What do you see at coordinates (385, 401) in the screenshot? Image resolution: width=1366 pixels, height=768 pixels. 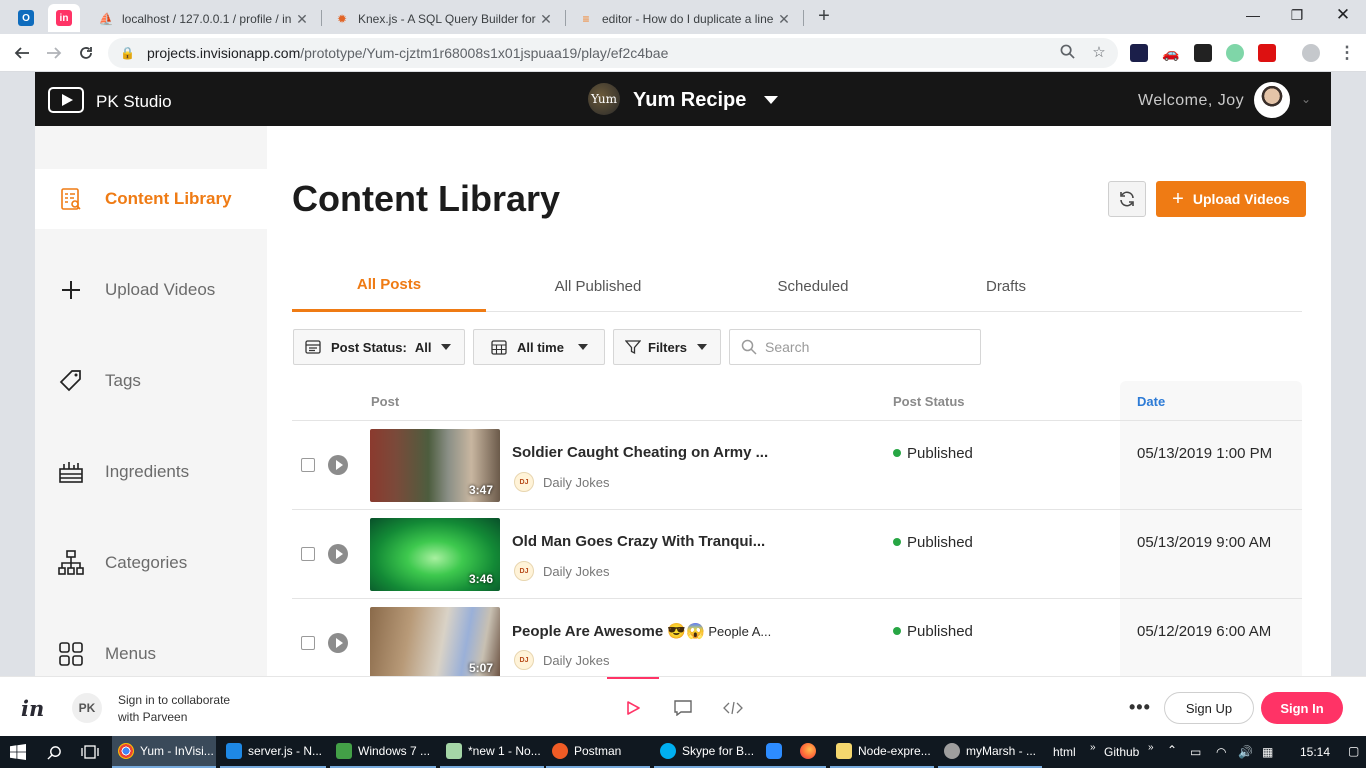 I see `column-header-post: Post` at bounding box center [385, 401].